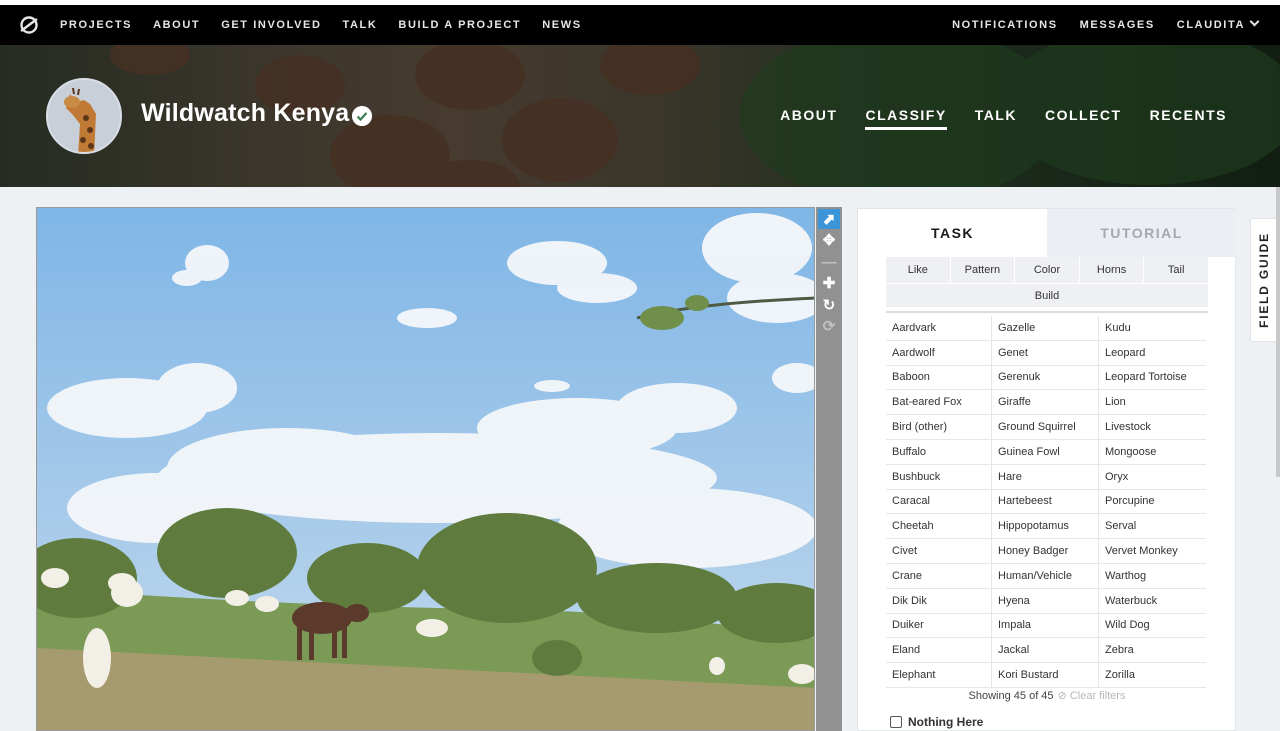  Describe the element at coordinates (1152, 626) in the screenshot. I see `species-option: Wild Dog` at that location.